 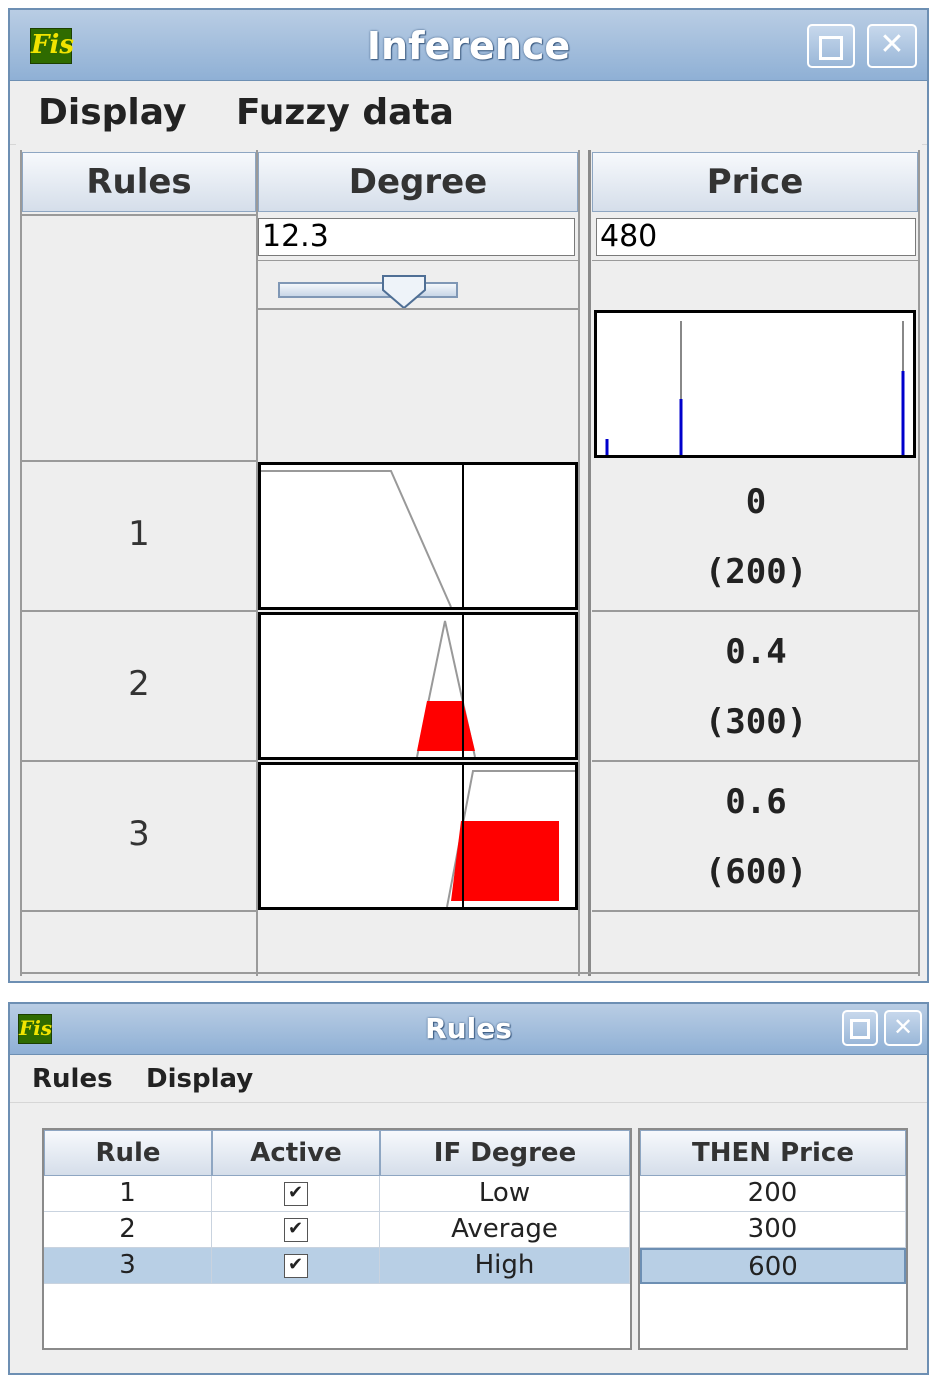 What do you see at coordinates (345, 112) in the screenshot?
I see `menu-fuzzy-data: Fuzzy data` at bounding box center [345, 112].